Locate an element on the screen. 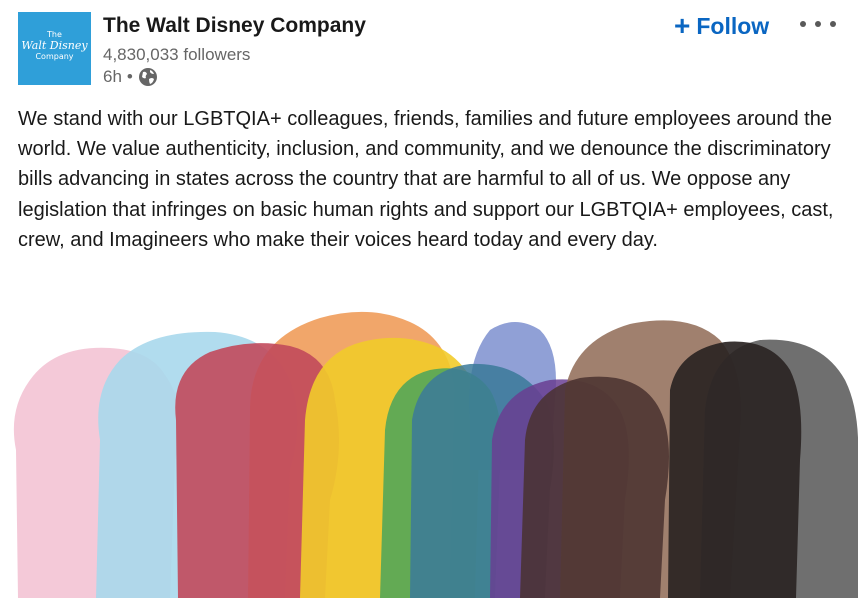 The width and height of the screenshot is (858, 603). company-logo: The Walt Disney Company is located at coordinates (54, 48).